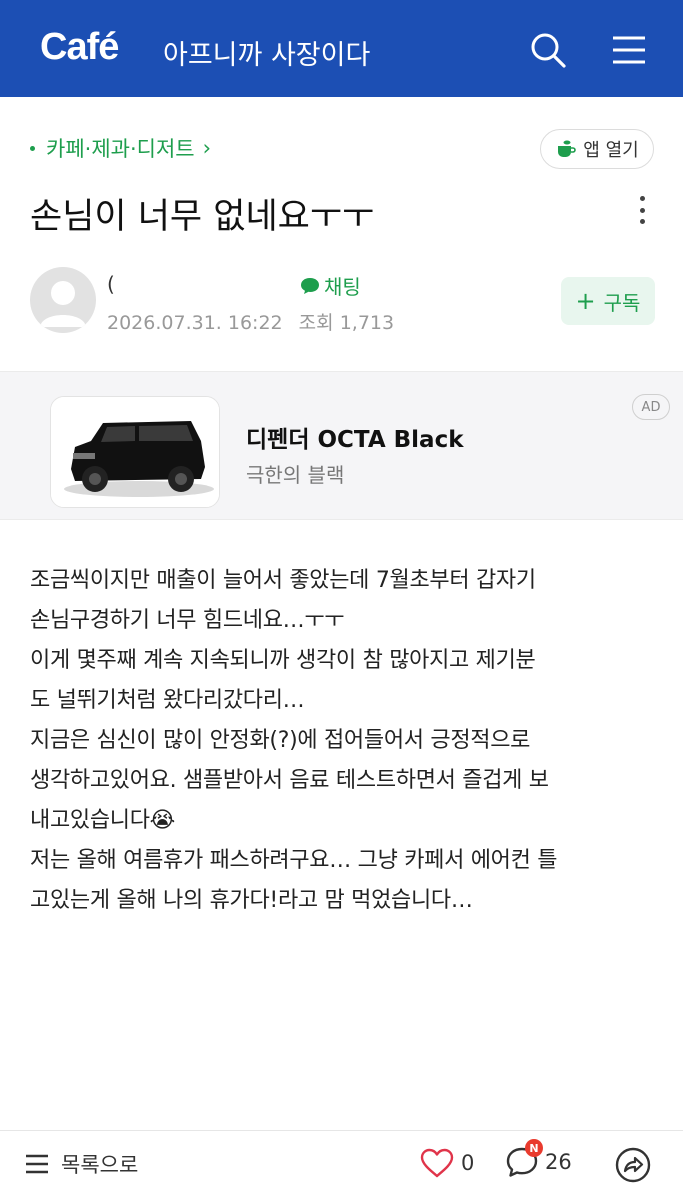 The width and height of the screenshot is (683, 1200). I want to click on app-open-label: 앱 열기, so click(611, 150).